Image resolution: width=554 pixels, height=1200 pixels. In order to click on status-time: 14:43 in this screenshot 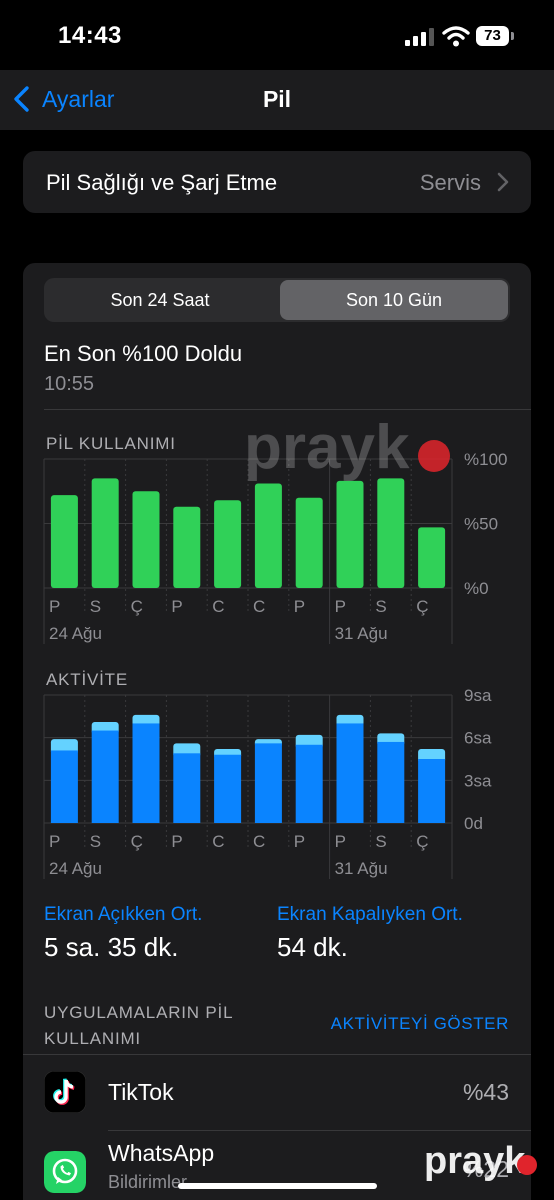, I will do `click(90, 35)`.